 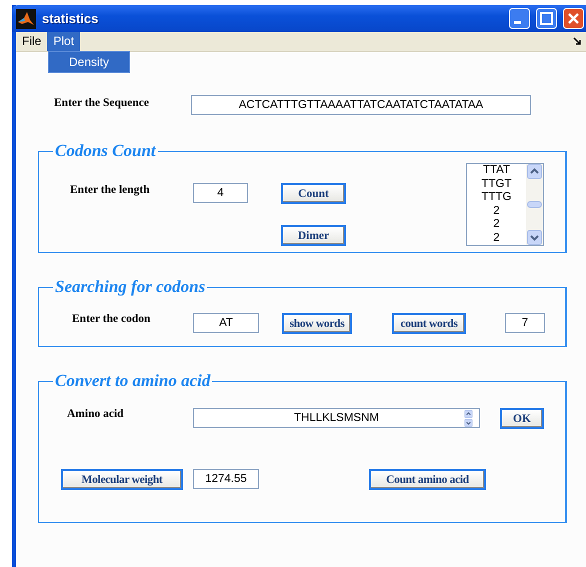 What do you see at coordinates (522, 418) in the screenshot?
I see `ok-button: OK` at bounding box center [522, 418].